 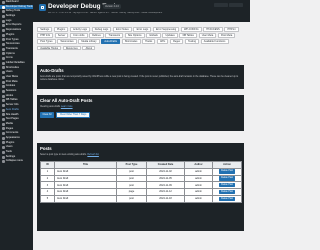 I want to click on cell-id: 3, so click(x=47, y=185).